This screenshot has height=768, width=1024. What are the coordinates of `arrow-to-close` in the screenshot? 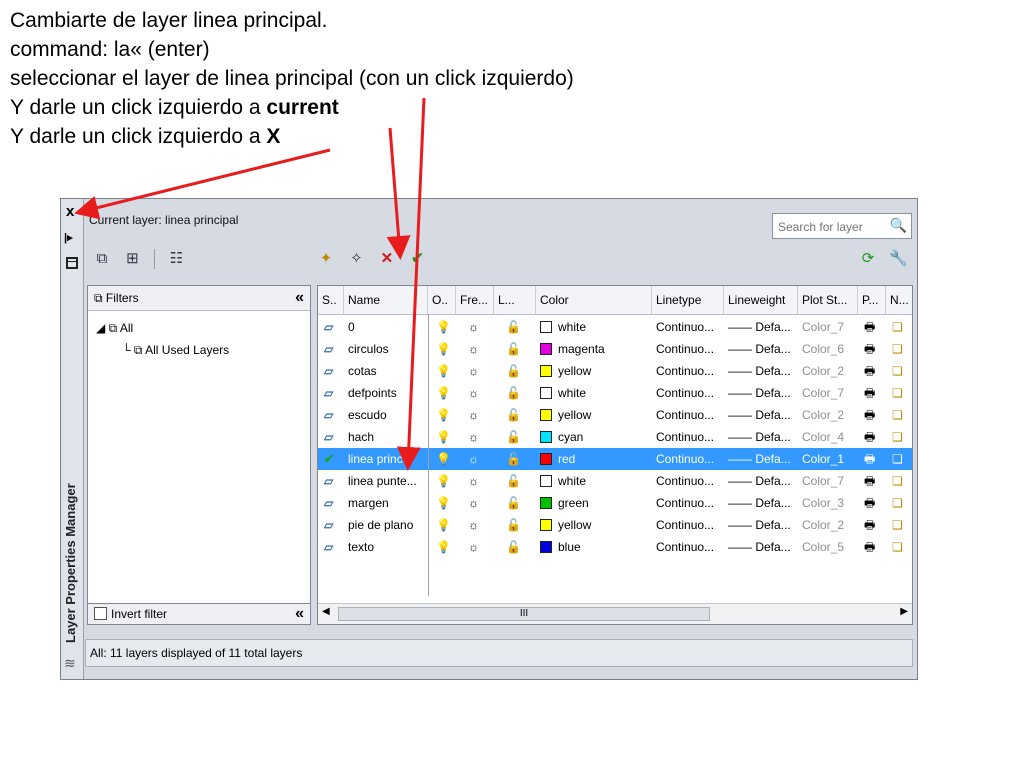 It's located at (202, 184).